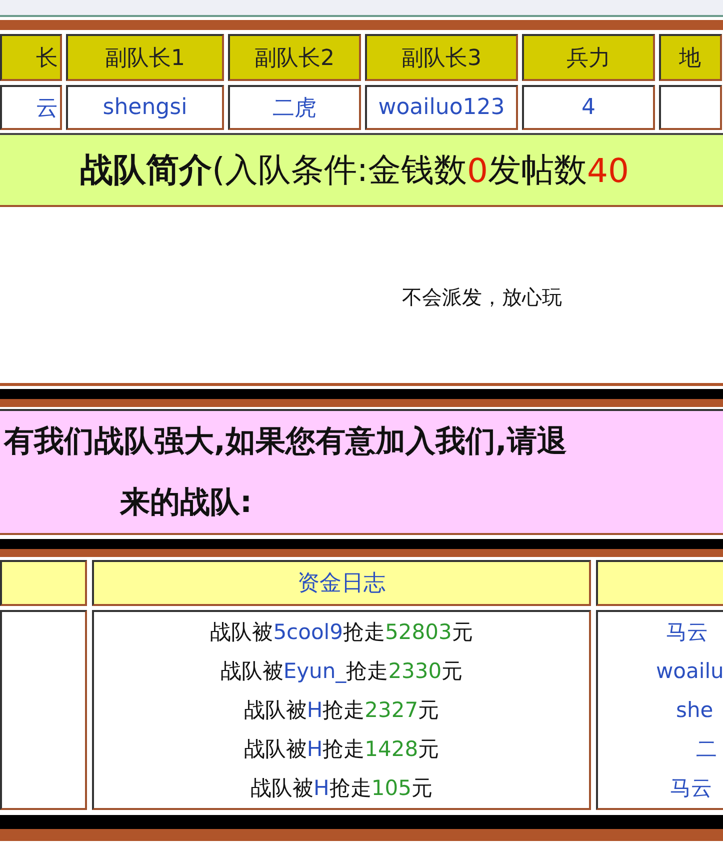  I want to click on log-entry: 战队被5cool9抢走52803元, so click(341, 632).